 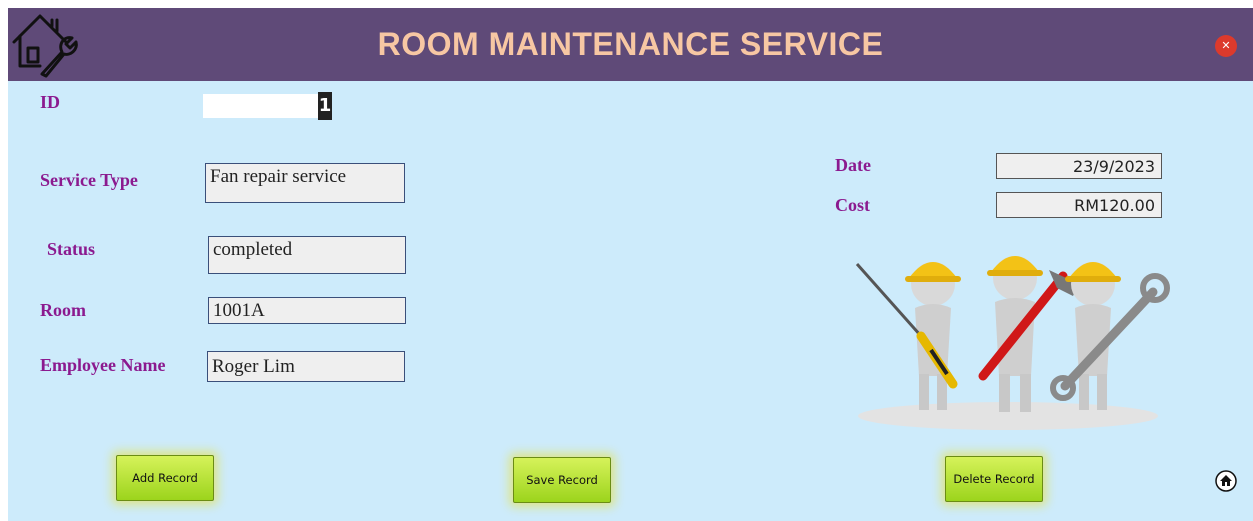 What do you see at coordinates (1226, 481) in the screenshot?
I see `home-icon` at bounding box center [1226, 481].